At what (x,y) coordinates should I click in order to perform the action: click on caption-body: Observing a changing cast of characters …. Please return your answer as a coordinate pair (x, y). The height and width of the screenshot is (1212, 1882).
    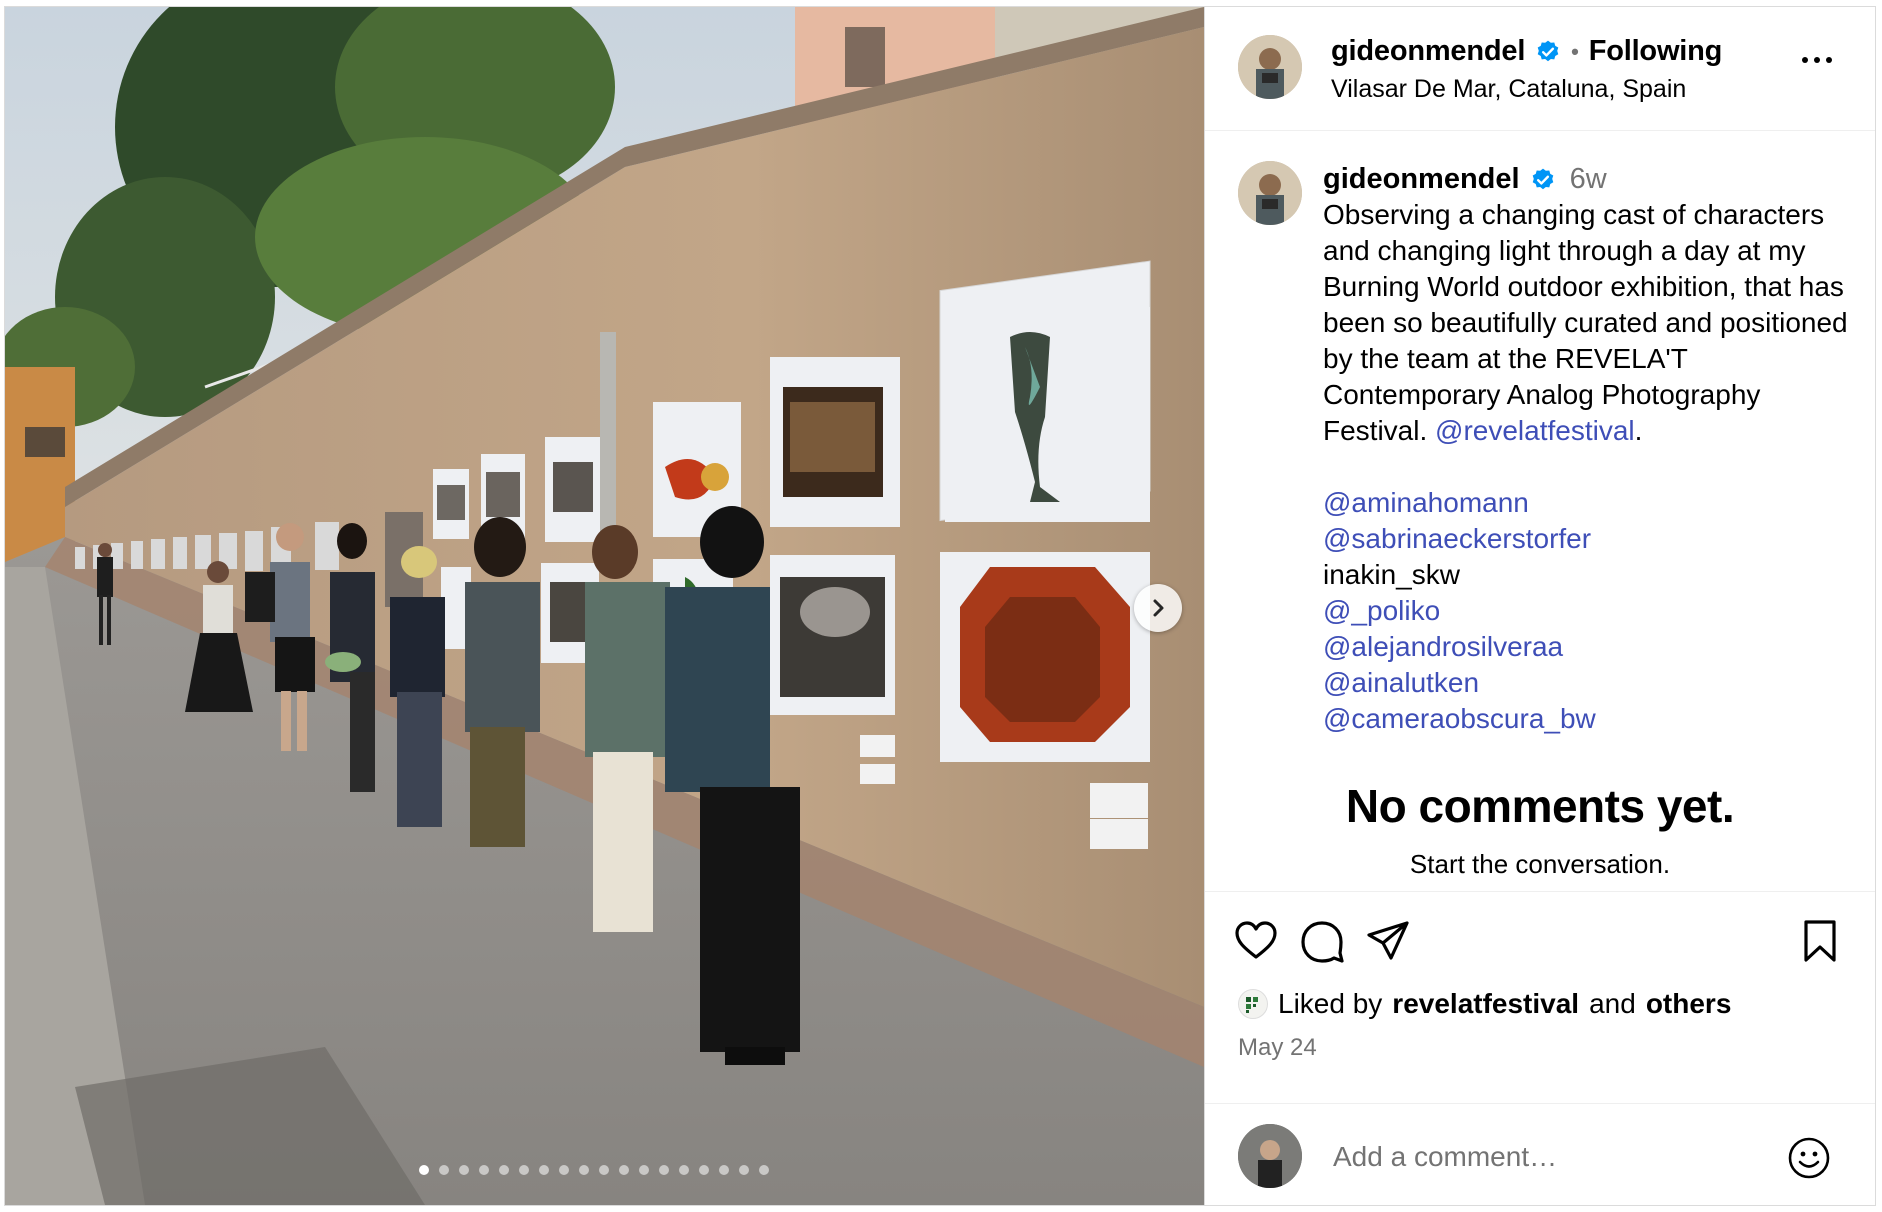
    Looking at the image, I should click on (1592, 467).